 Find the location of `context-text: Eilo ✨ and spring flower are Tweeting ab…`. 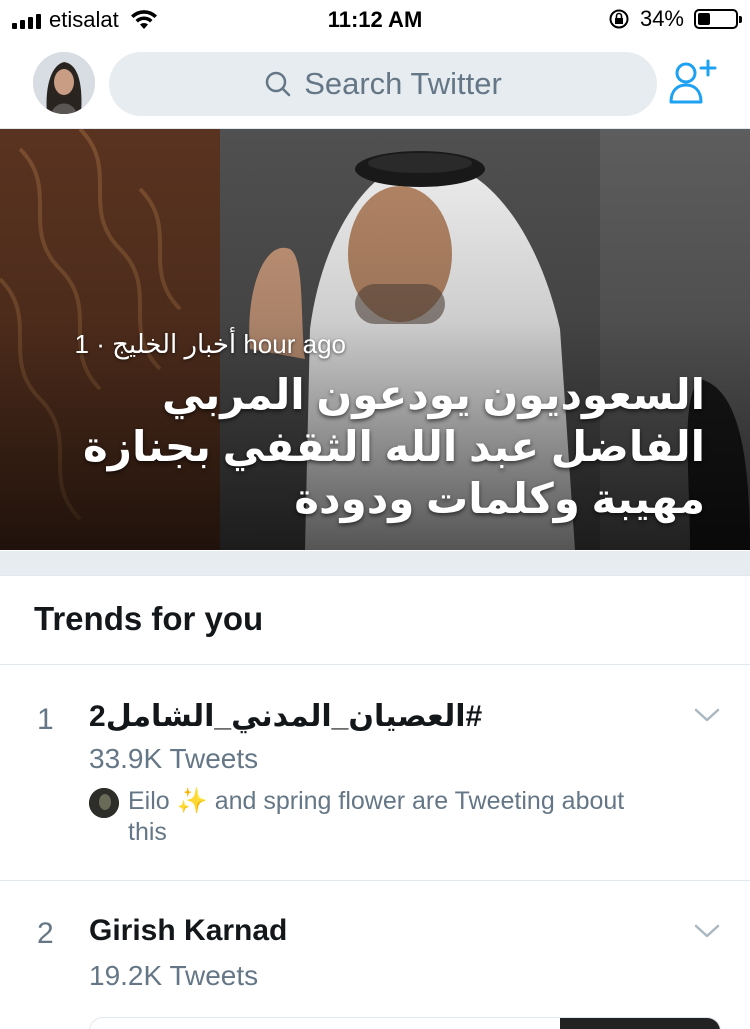

context-text: Eilo ✨ and spring flower are Tweeting ab… is located at coordinates (376, 816).